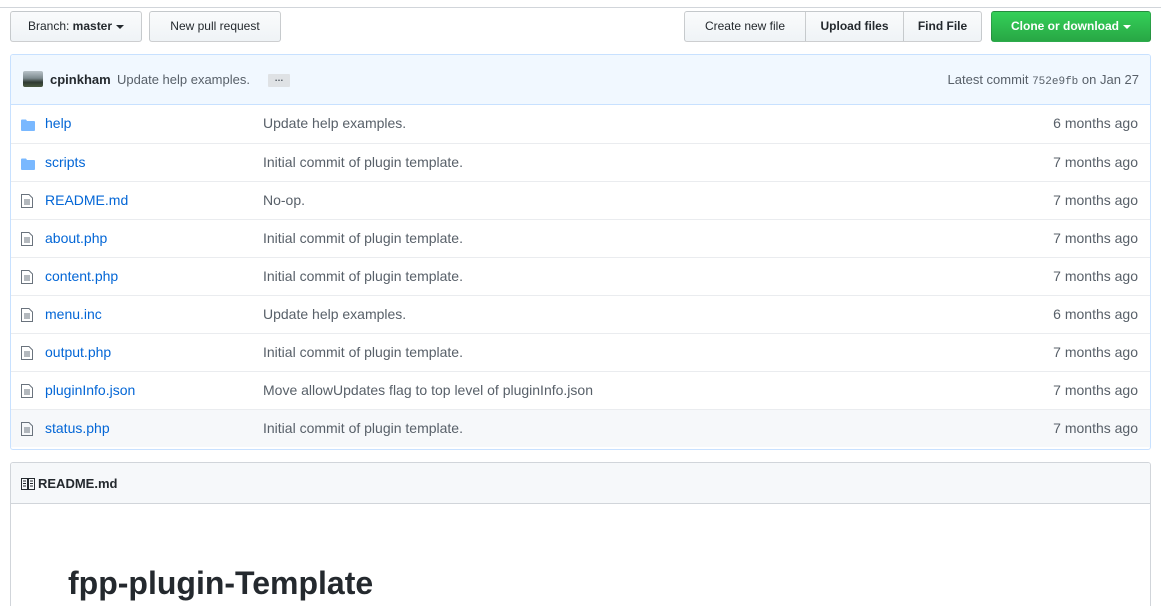 The width and height of the screenshot is (1173, 606). What do you see at coordinates (86, 200) in the screenshot?
I see `file-name-link: README.md` at bounding box center [86, 200].